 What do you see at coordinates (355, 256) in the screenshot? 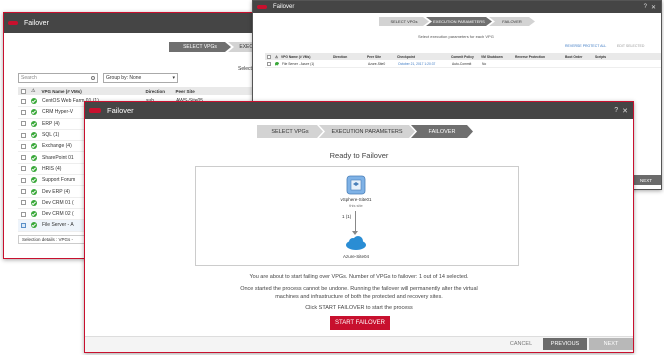
I see `target-site-name: Azure-Site04` at bounding box center [355, 256].